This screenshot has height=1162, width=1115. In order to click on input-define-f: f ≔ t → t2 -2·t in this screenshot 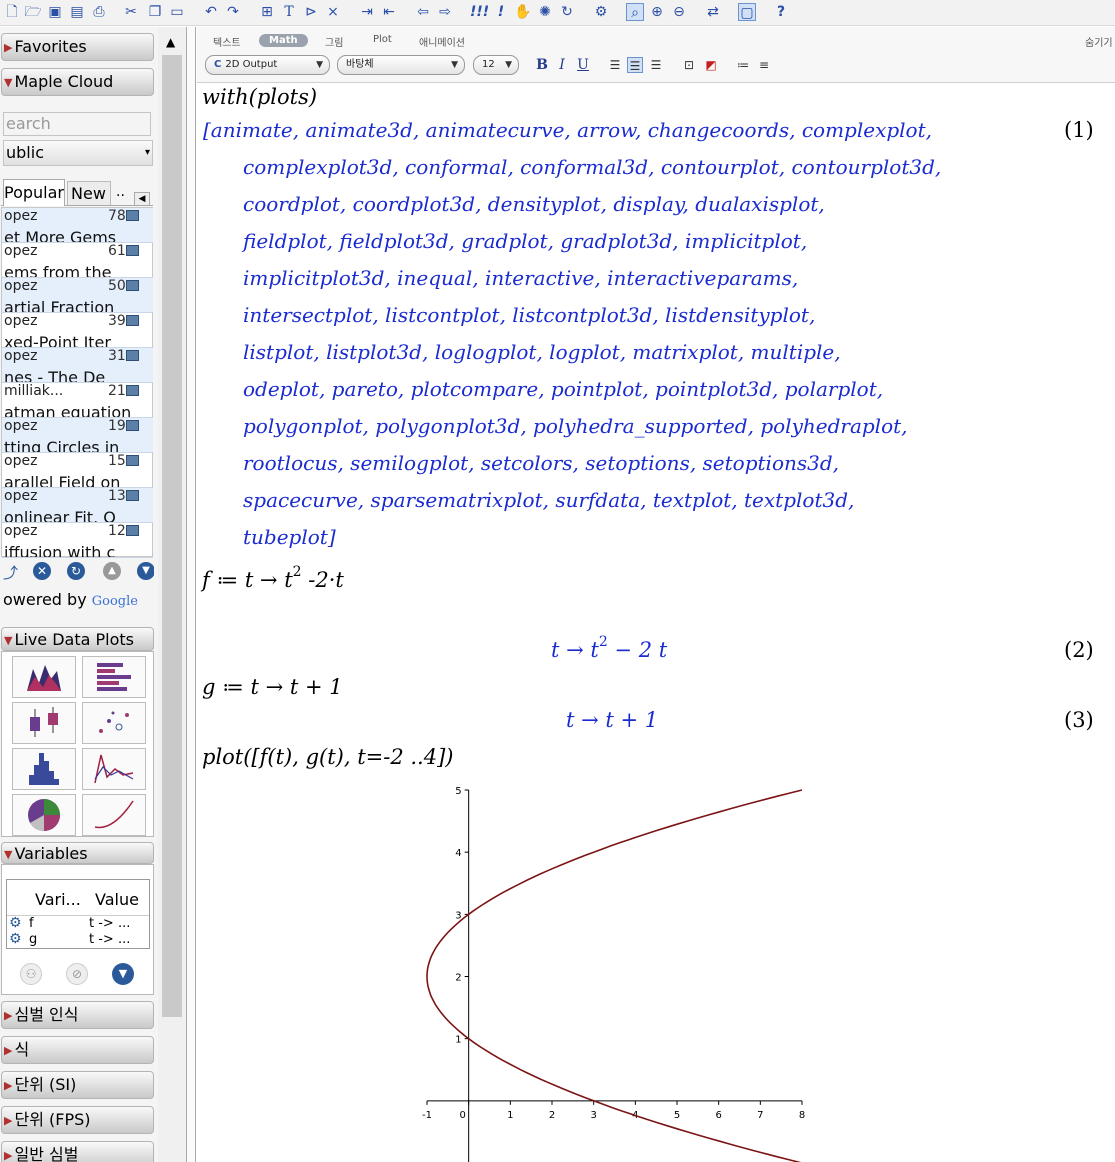, I will do `click(273, 578)`.